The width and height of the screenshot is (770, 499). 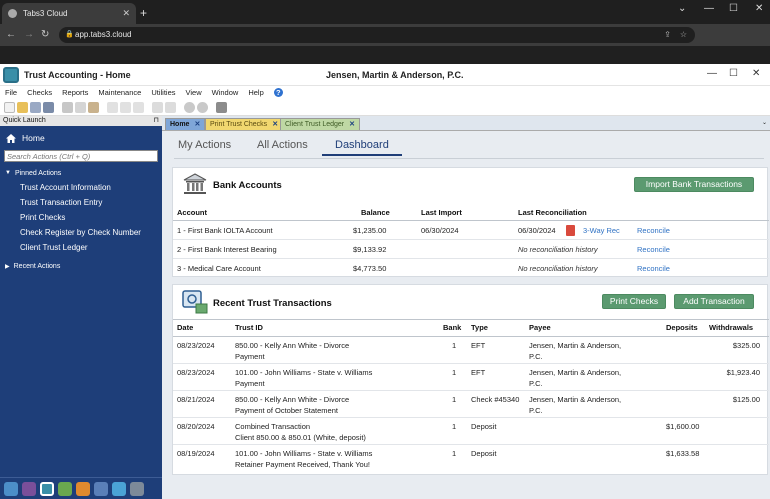 What do you see at coordinates (239, 124) in the screenshot?
I see `doc-tab-print-label: Print Trust Checks` at bounding box center [239, 124].